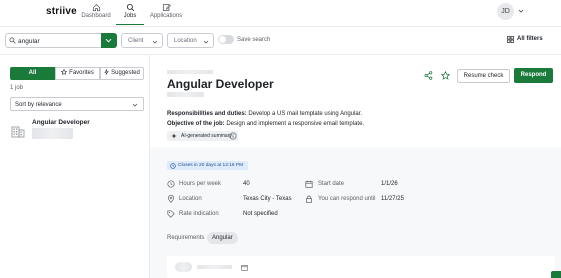 The image size is (561, 278). I want to click on favorite-star-icon, so click(445, 75).